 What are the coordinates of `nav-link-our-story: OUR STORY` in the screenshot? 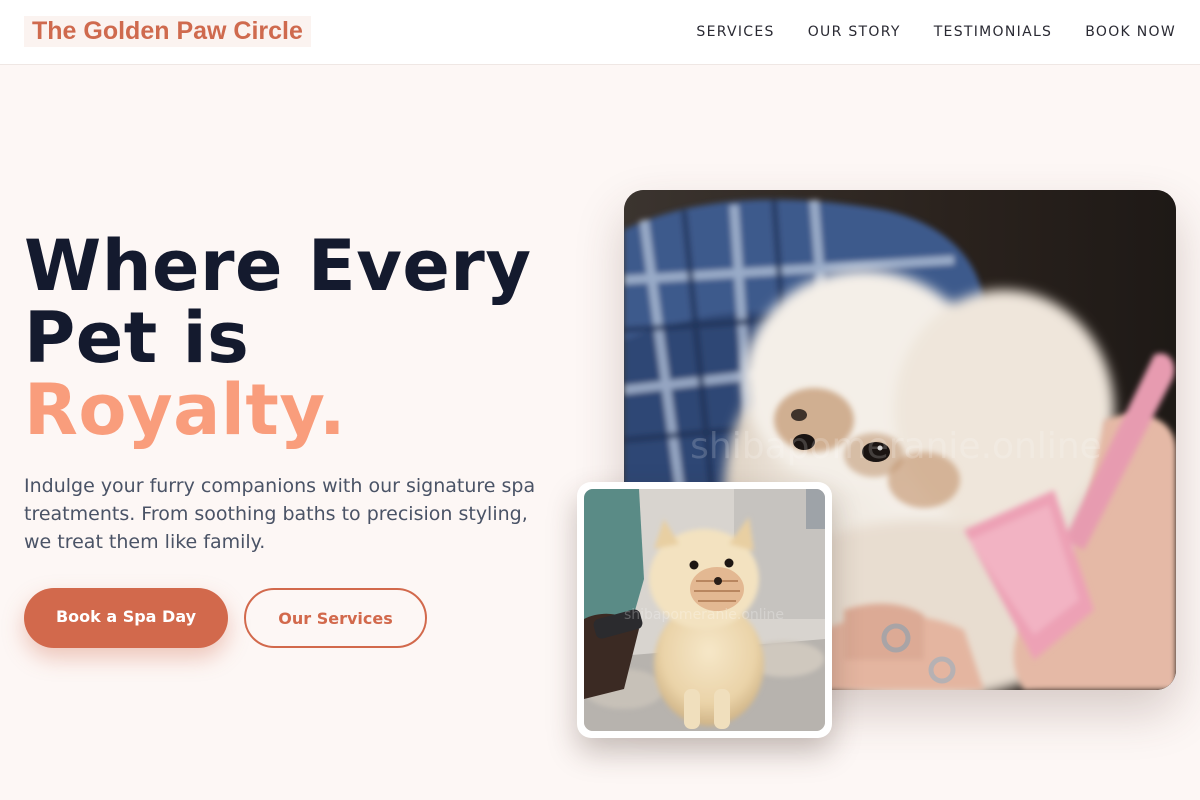 It's located at (854, 32).